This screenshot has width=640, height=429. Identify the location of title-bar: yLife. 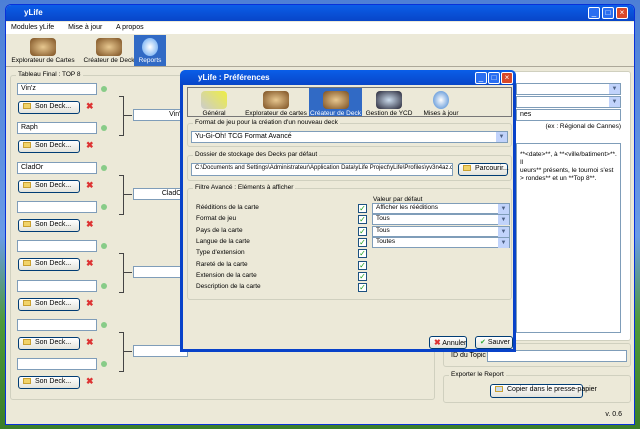
(320, 13).